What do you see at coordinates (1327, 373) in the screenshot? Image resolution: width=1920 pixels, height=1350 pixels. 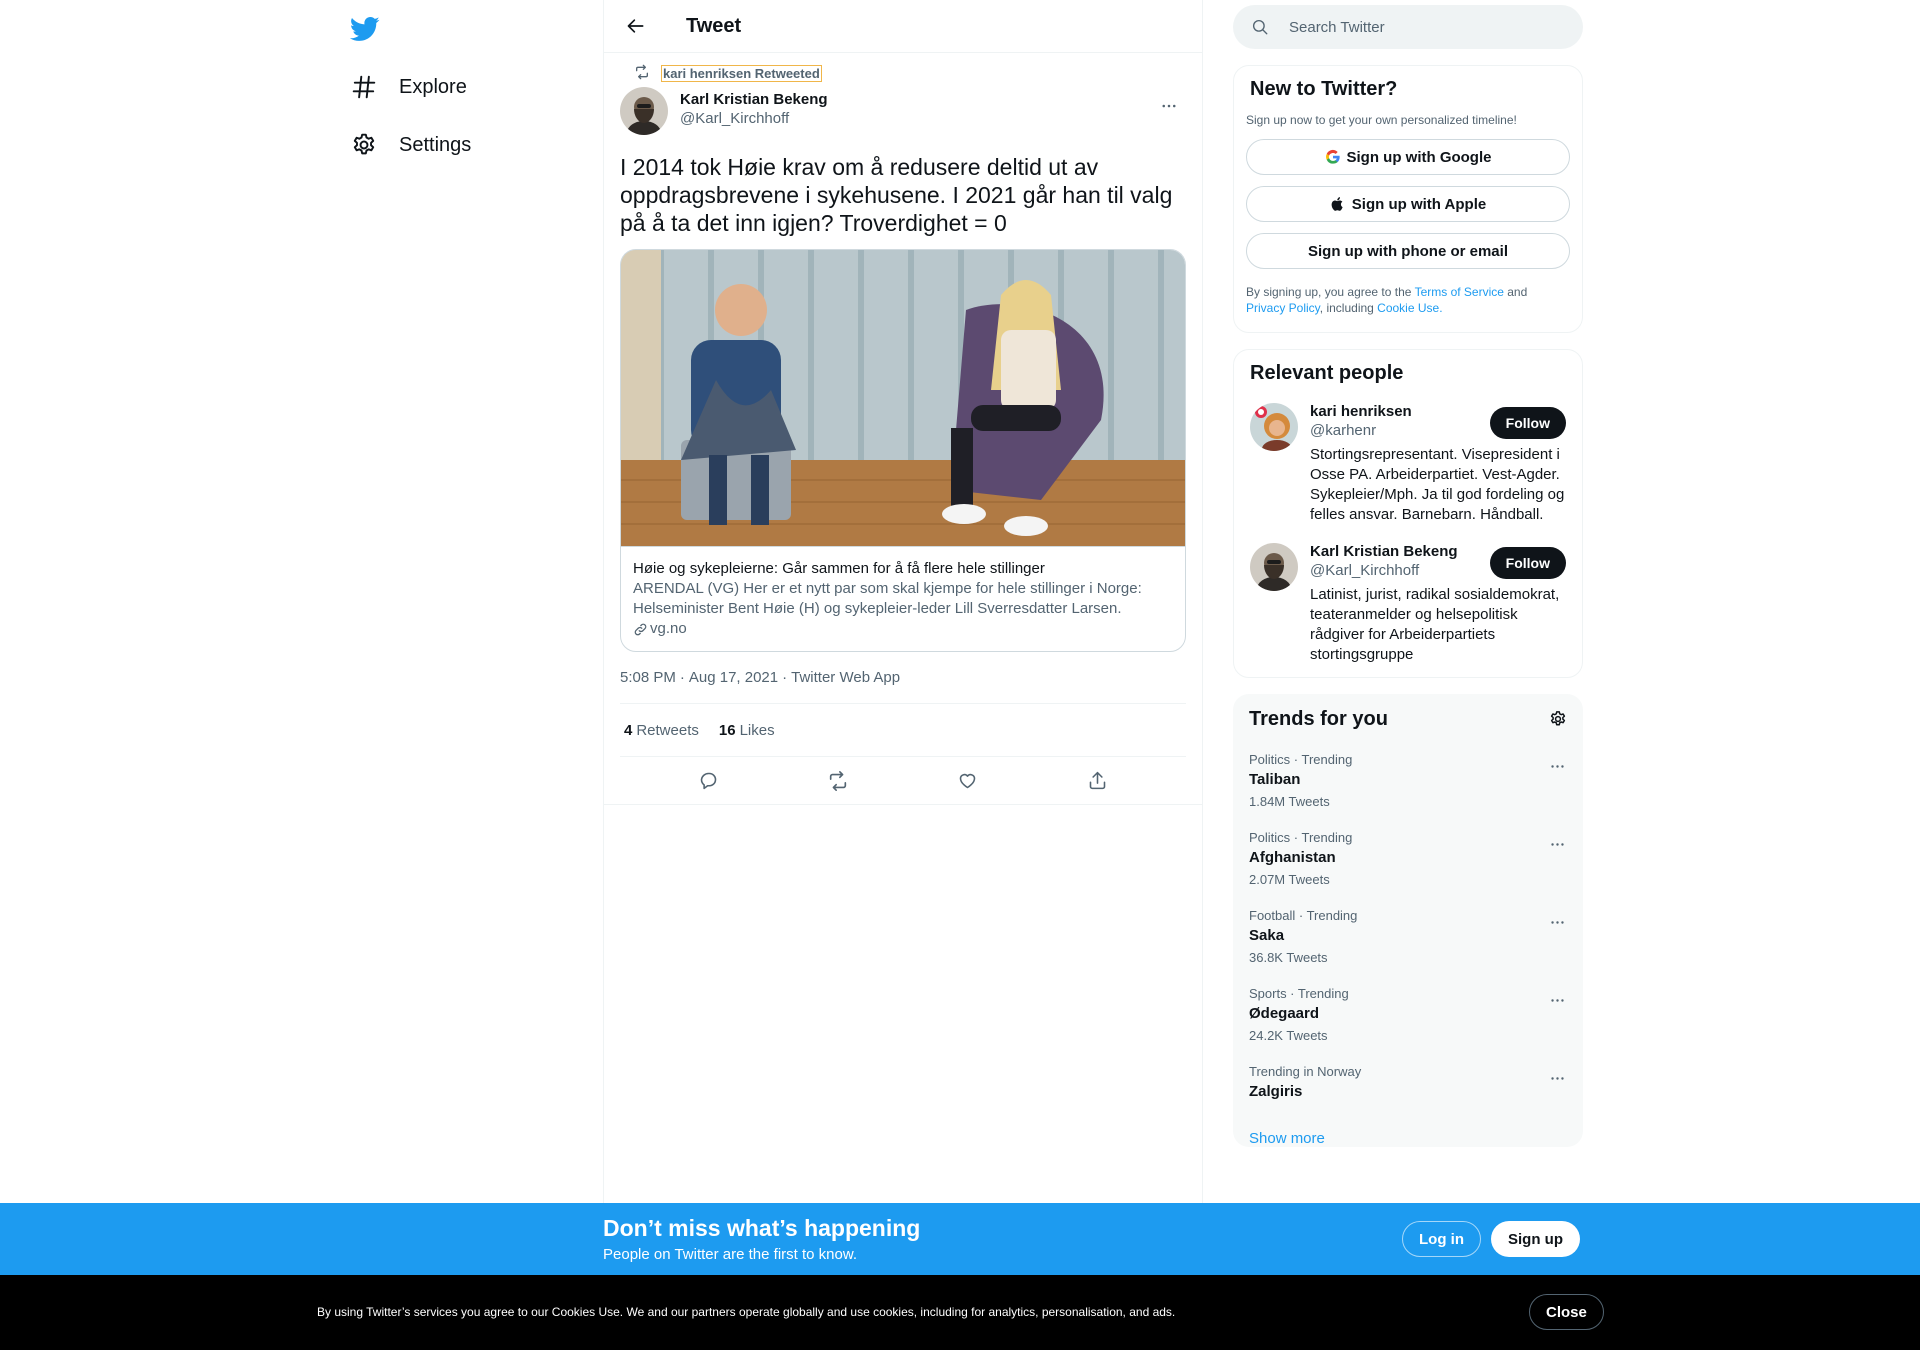 I see `relevant-people-title: Relevant people` at bounding box center [1327, 373].